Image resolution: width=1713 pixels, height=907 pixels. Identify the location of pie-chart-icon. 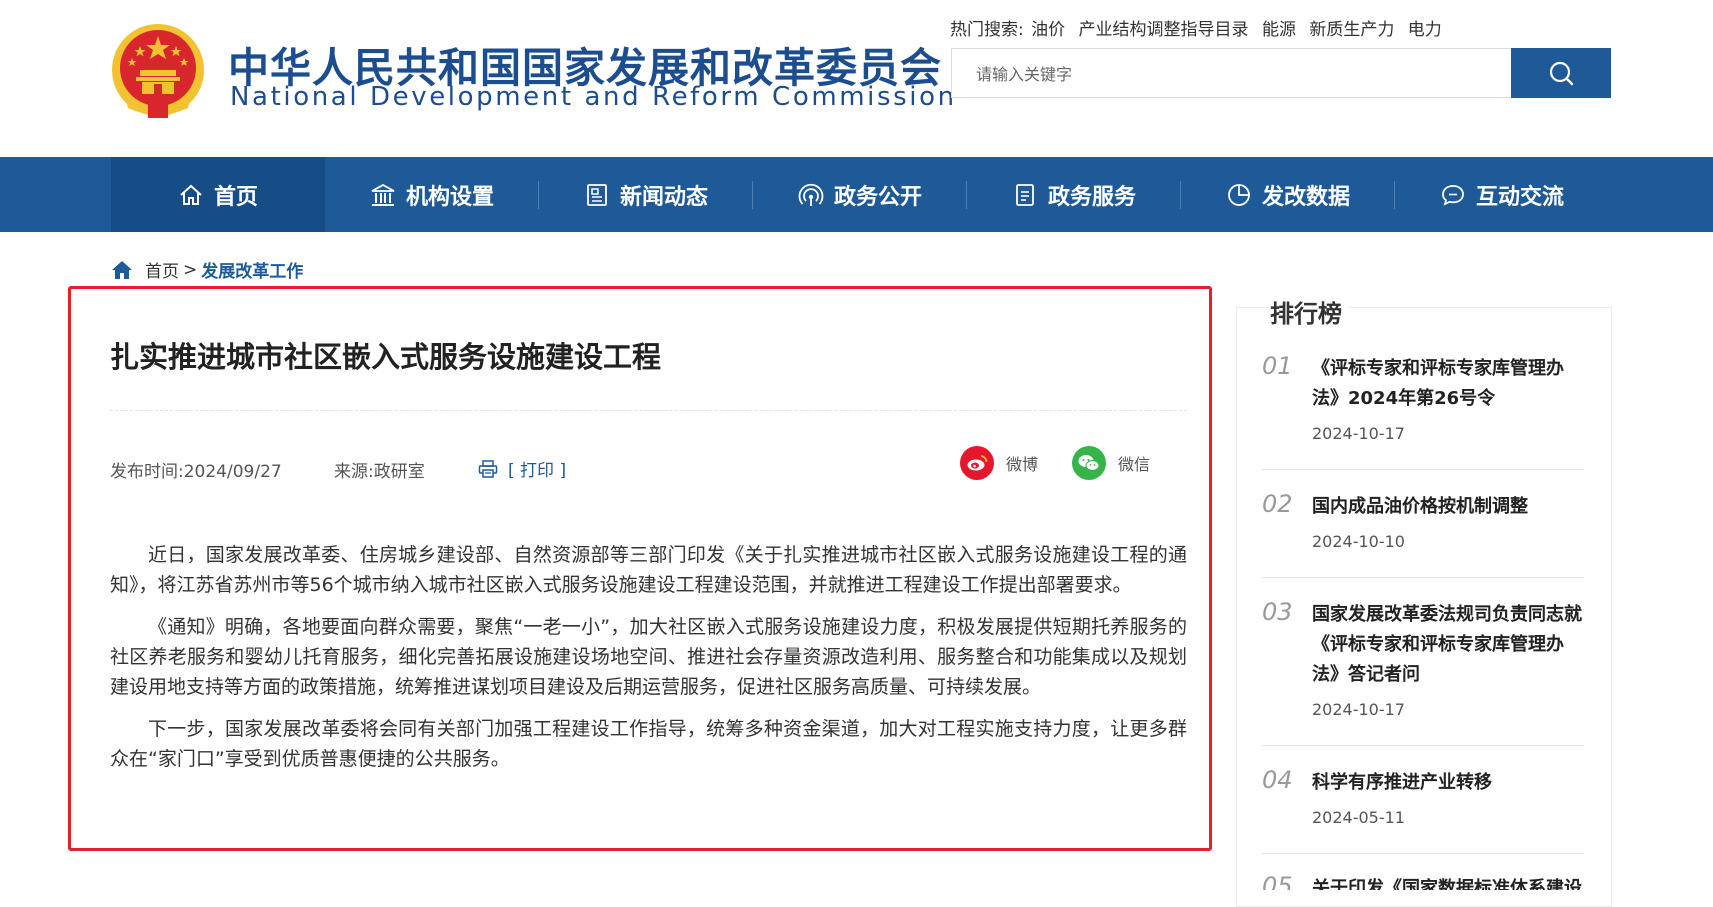
(1239, 194).